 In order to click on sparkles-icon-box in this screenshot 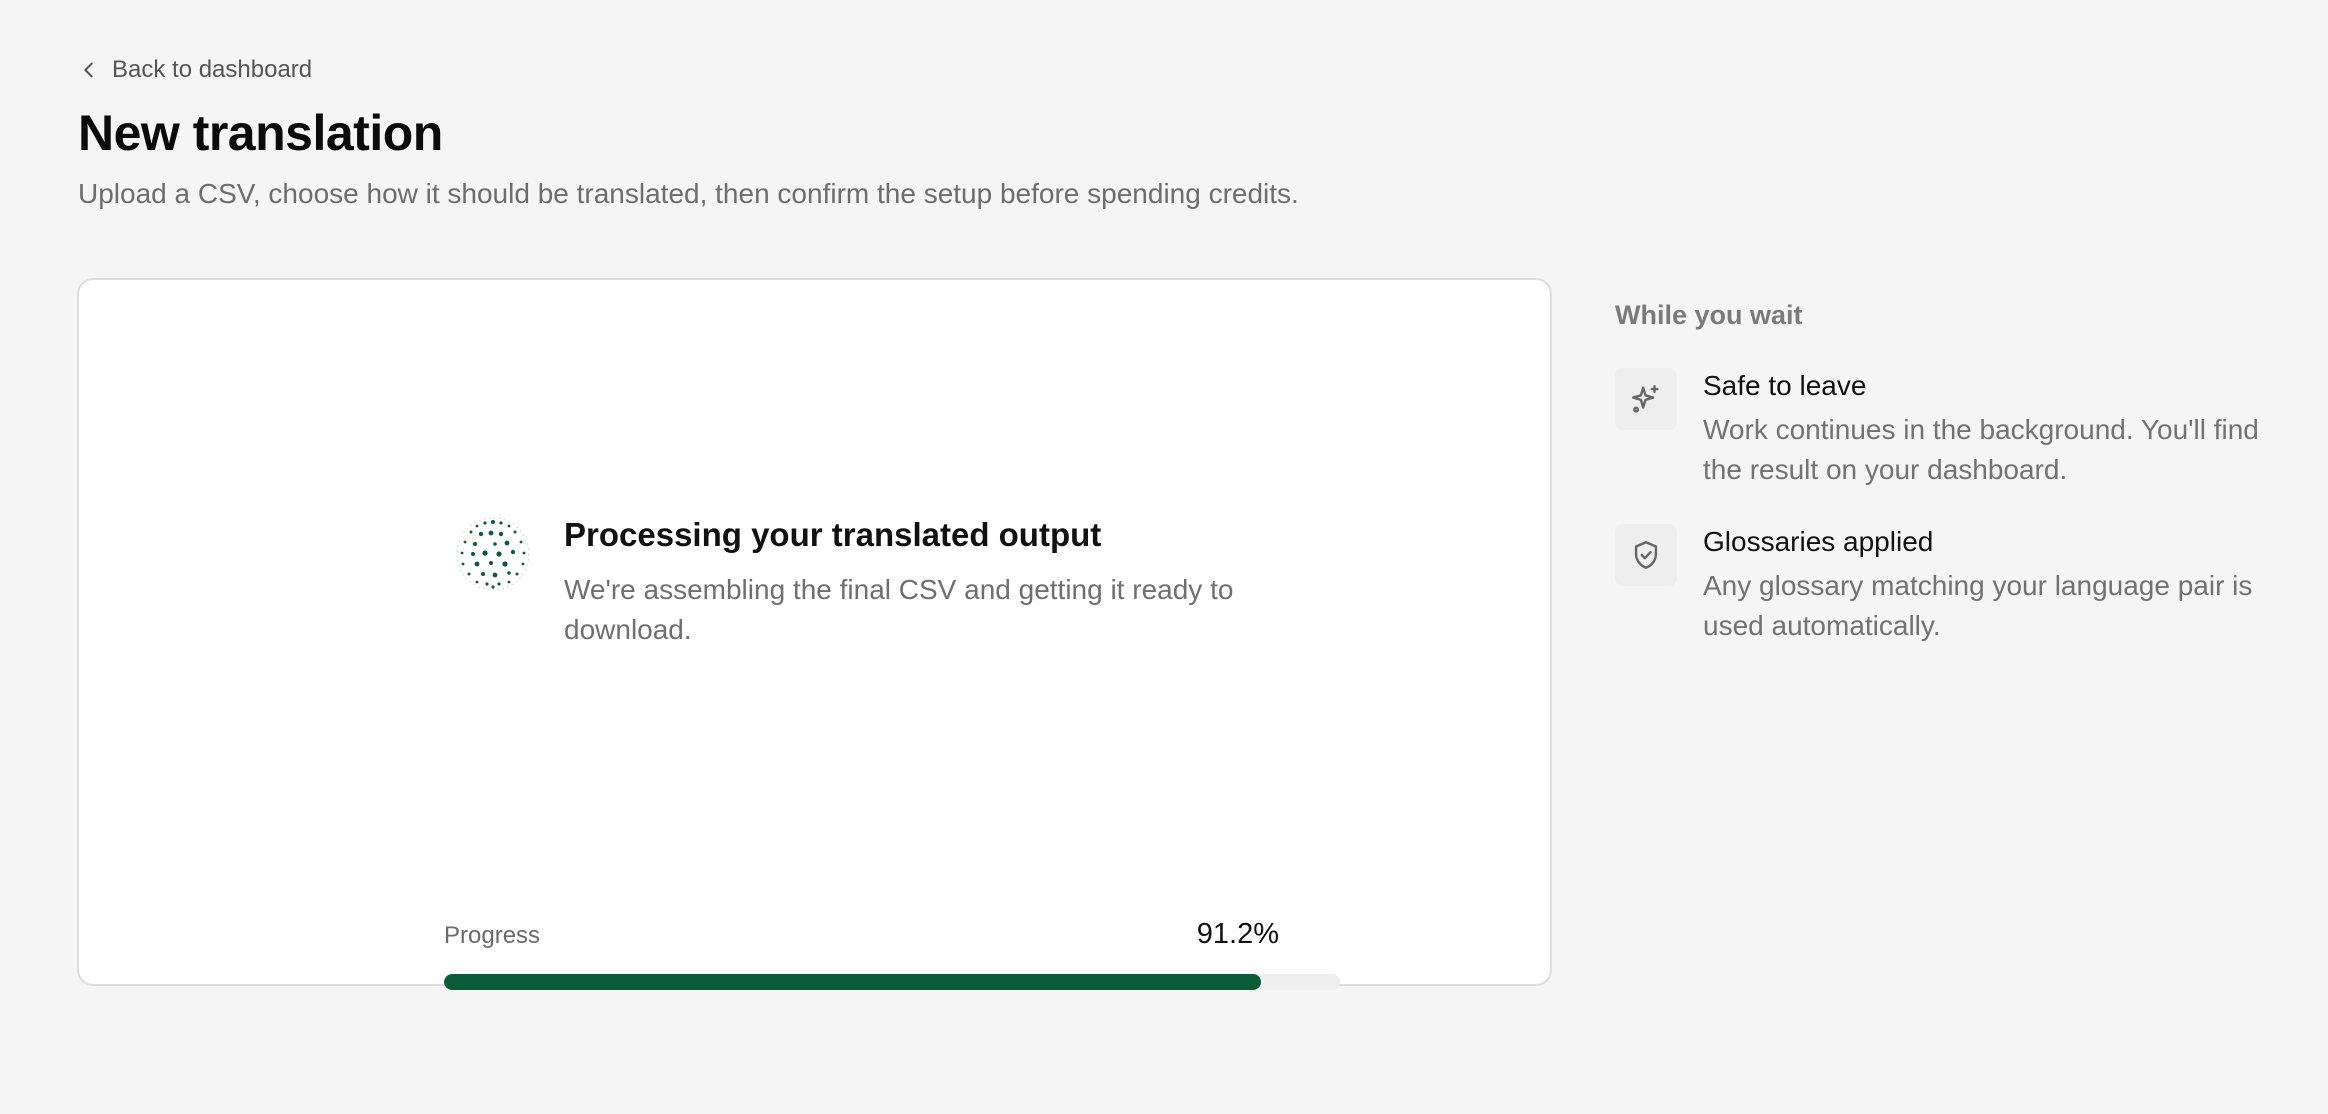, I will do `click(1646, 399)`.